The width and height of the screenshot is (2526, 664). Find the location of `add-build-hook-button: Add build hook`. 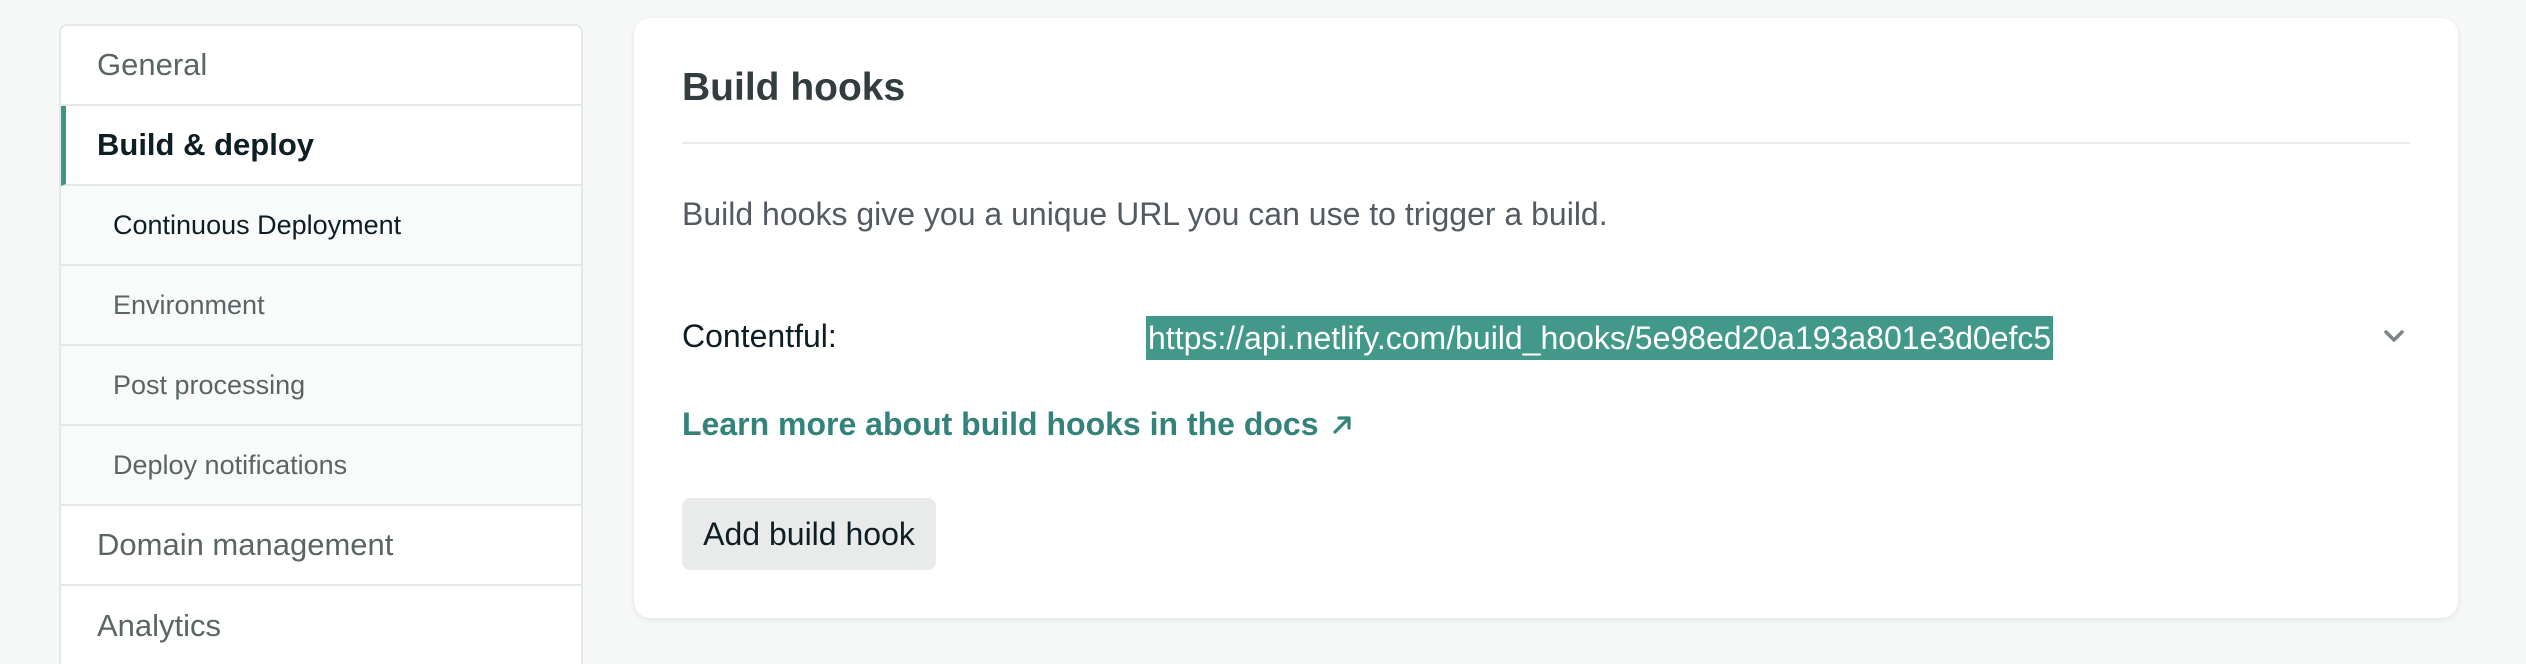

add-build-hook-button: Add build hook is located at coordinates (809, 534).